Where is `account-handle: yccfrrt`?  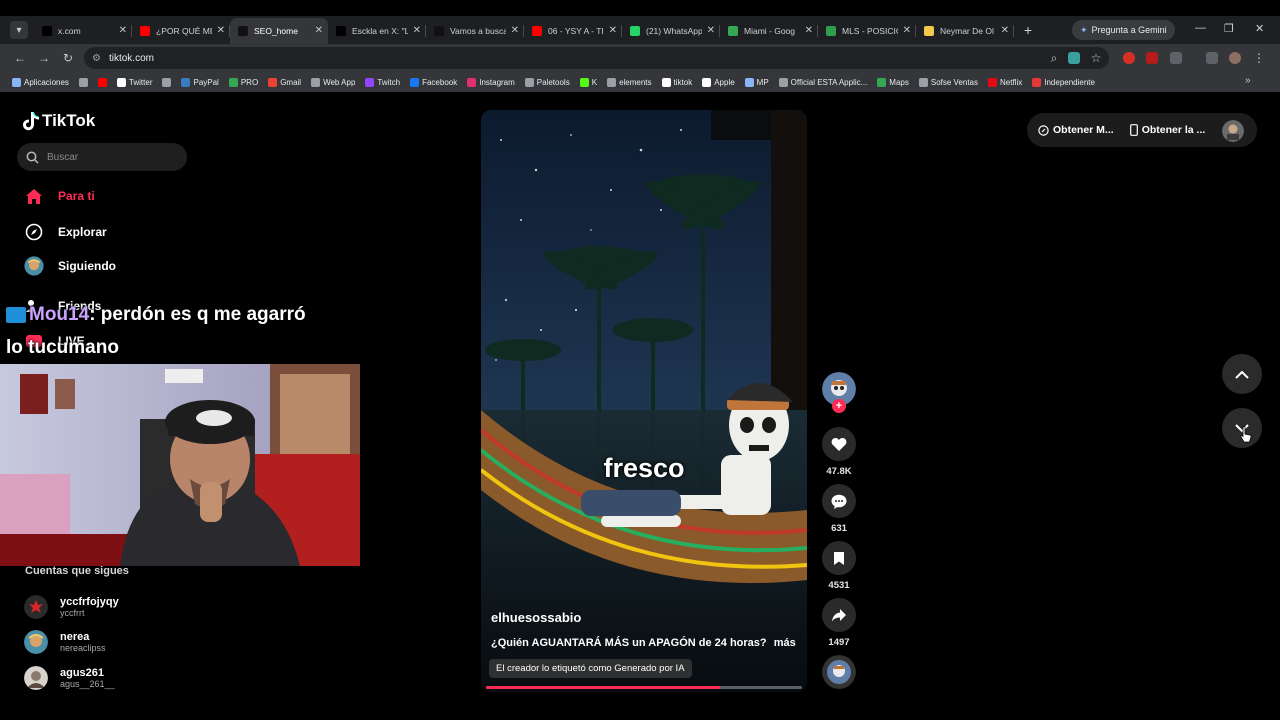 account-handle: yccfrrt is located at coordinates (72, 612).